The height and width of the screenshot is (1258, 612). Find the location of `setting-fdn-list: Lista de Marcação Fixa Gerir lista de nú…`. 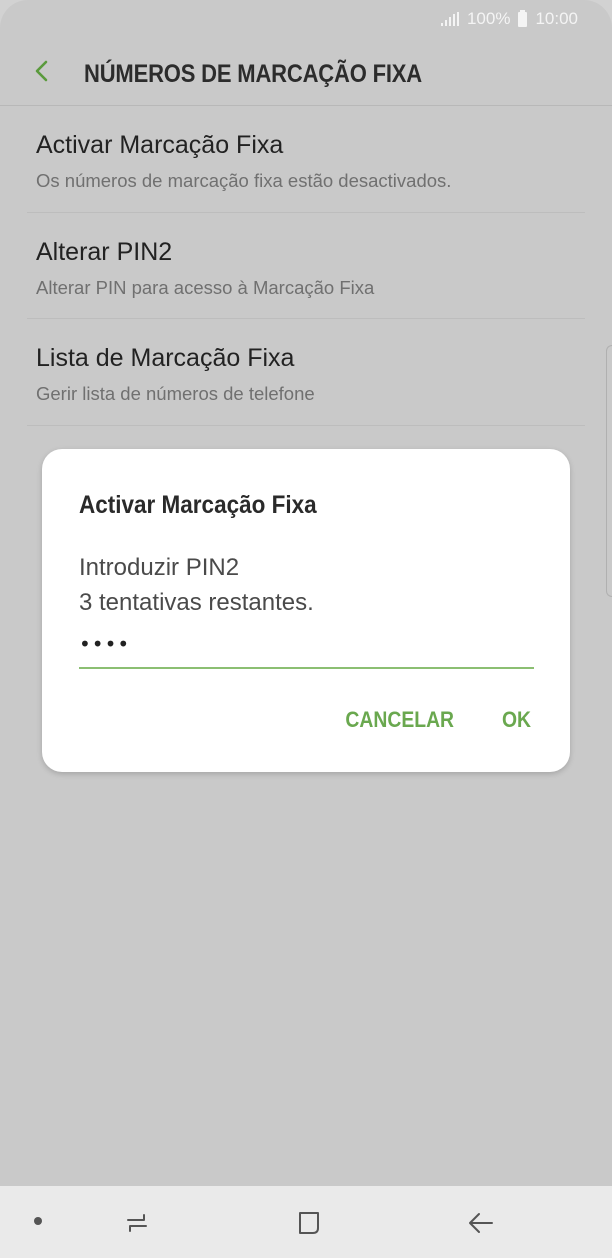

setting-fdn-list: Lista de Marcação Fixa Gerir lista de nú… is located at coordinates (306, 372).